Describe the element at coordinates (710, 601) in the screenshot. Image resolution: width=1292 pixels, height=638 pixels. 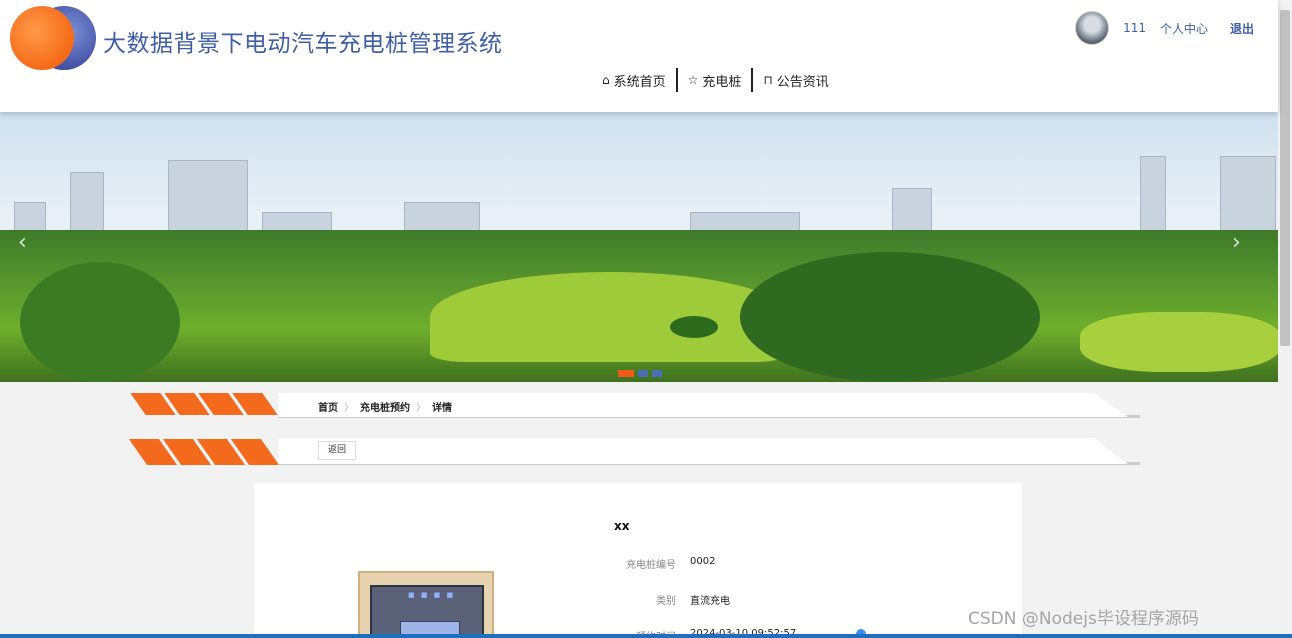
I see `field-value: 直流充电` at that location.